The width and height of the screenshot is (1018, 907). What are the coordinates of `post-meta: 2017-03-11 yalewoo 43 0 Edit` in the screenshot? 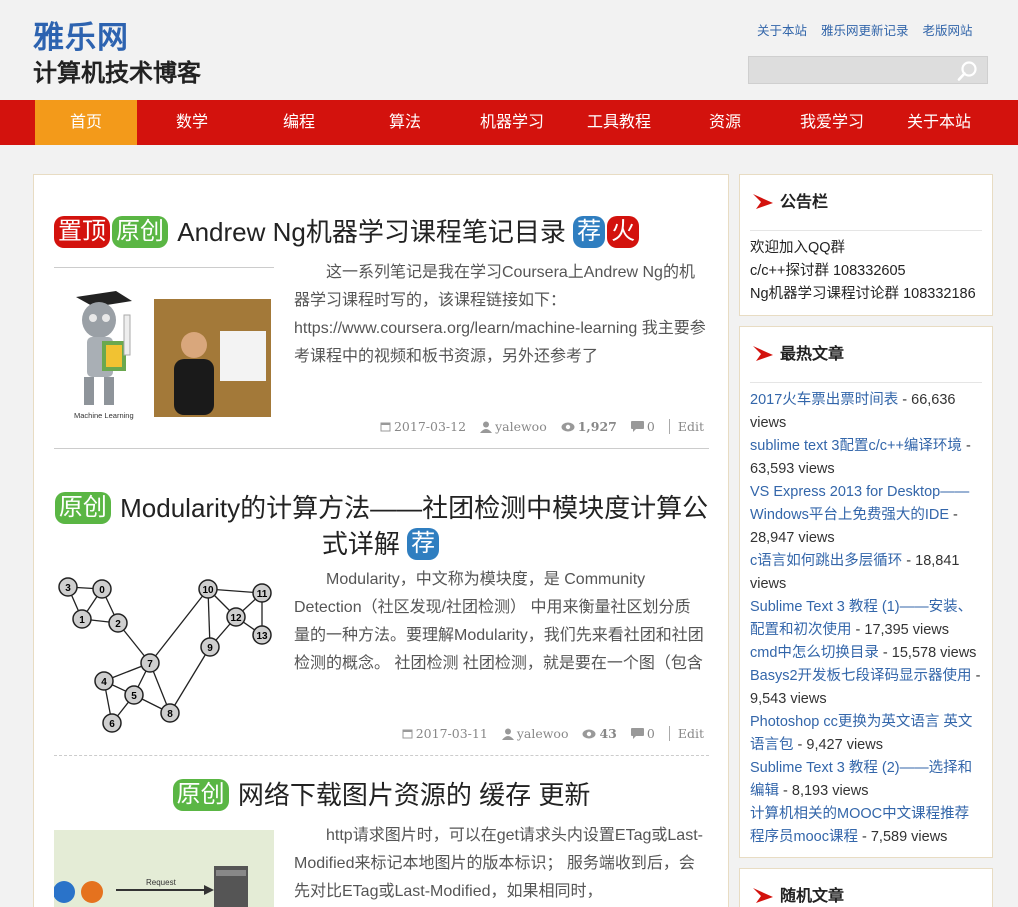 It's located at (553, 733).